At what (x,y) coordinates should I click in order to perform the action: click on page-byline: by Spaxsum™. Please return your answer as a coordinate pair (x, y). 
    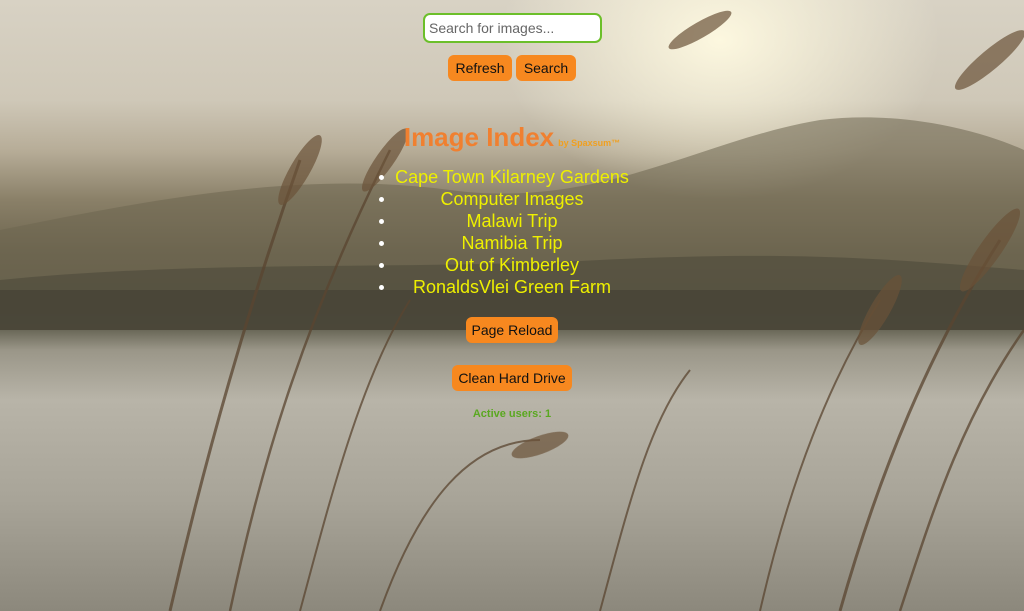
    Looking at the image, I should click on (589, 143).